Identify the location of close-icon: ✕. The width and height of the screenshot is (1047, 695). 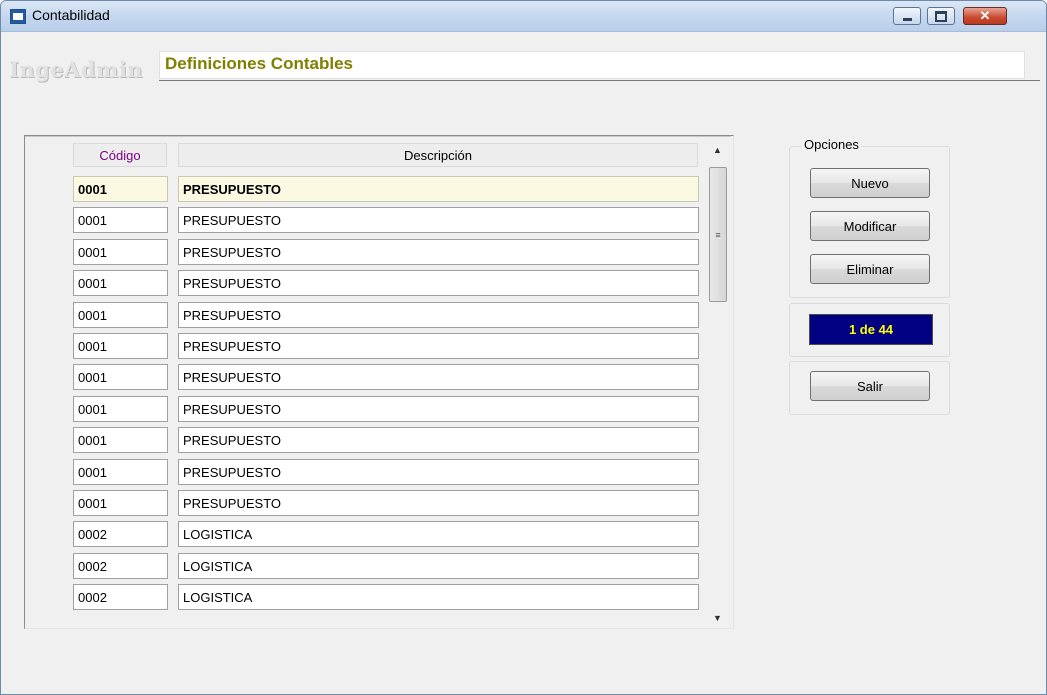
(985, 15).